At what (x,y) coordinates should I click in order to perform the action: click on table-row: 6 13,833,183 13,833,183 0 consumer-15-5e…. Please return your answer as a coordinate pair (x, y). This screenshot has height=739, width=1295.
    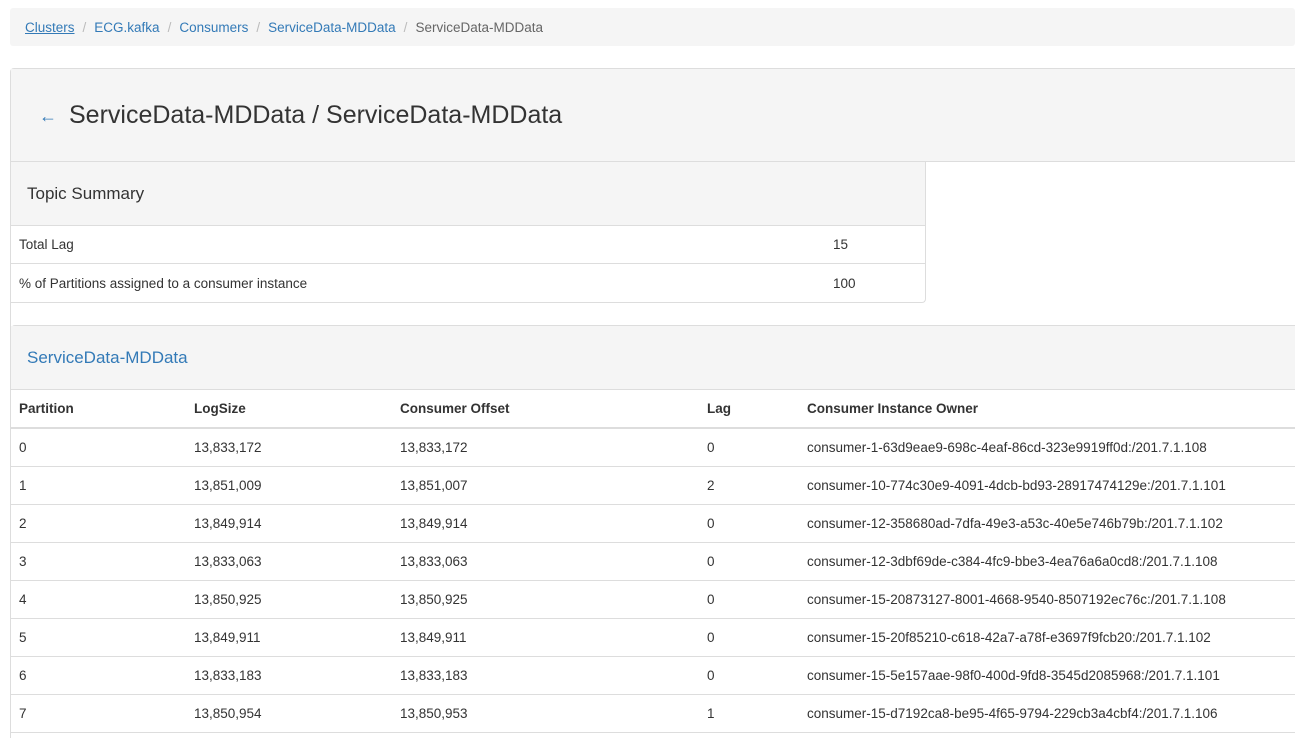
    Looking at the image, I should click on (653, 675).